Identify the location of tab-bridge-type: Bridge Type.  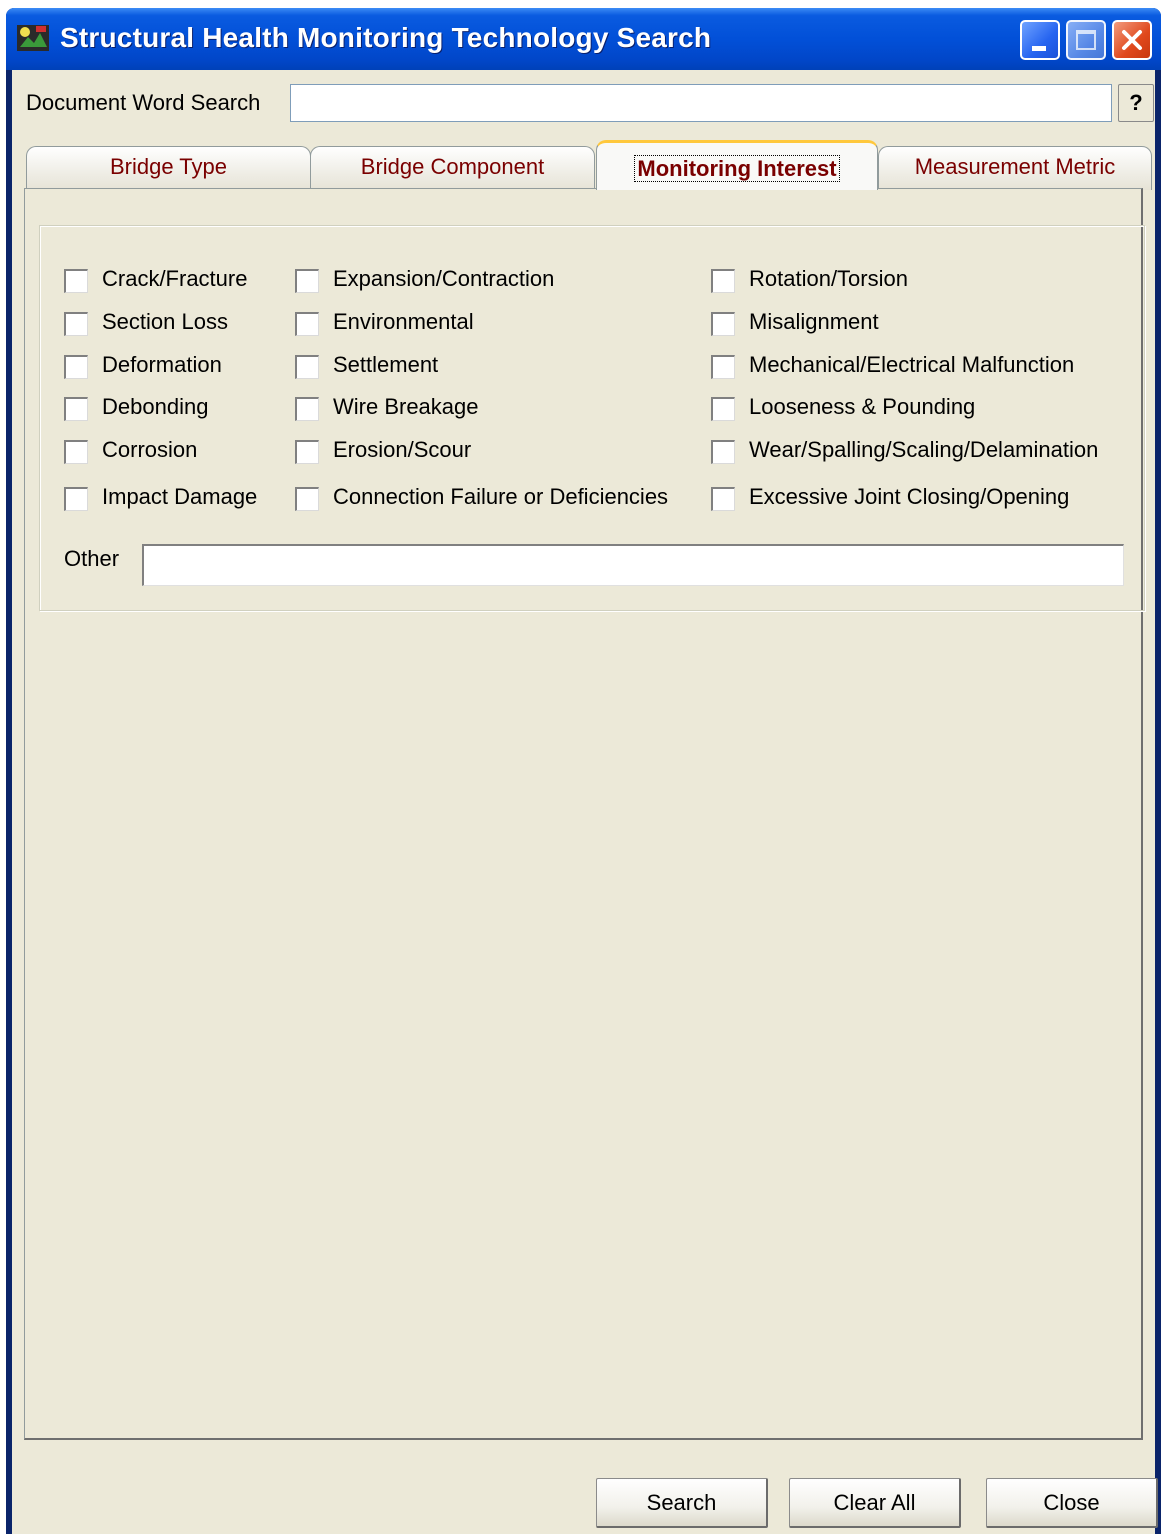
(168, 168).